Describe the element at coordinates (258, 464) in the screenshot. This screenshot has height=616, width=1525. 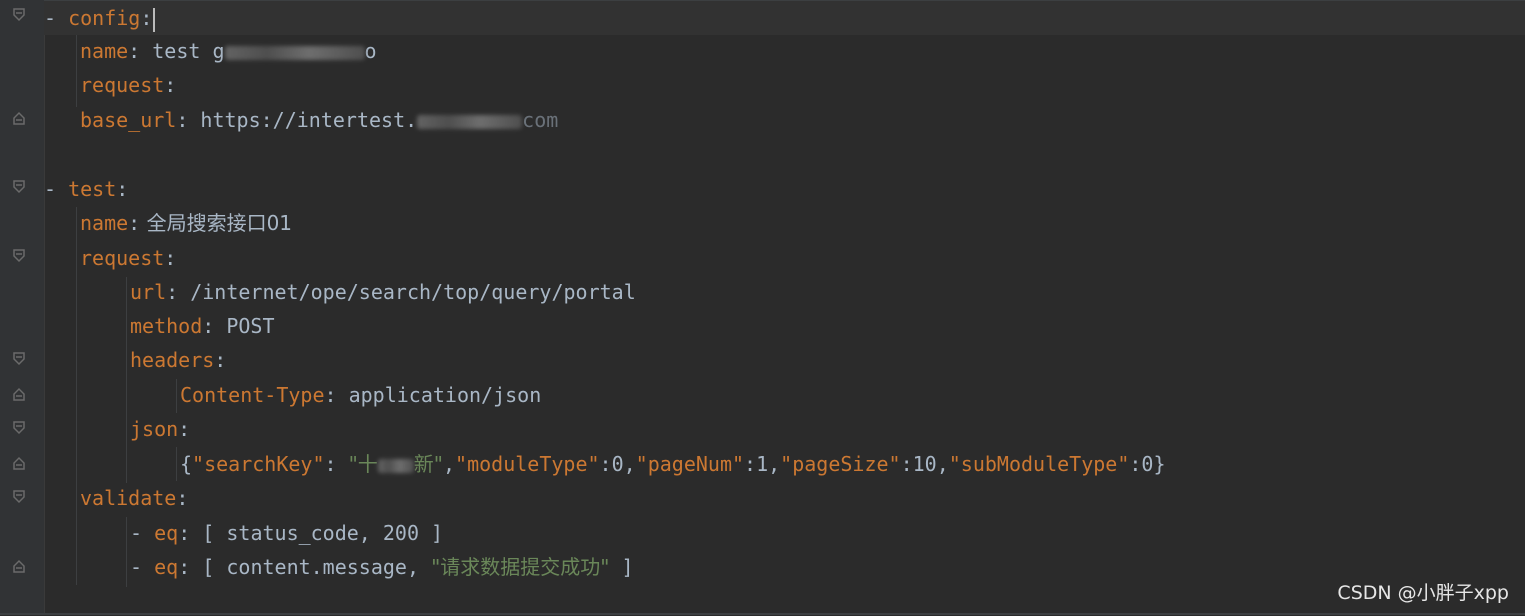
I see `json-key: "searchKey"` at that location.